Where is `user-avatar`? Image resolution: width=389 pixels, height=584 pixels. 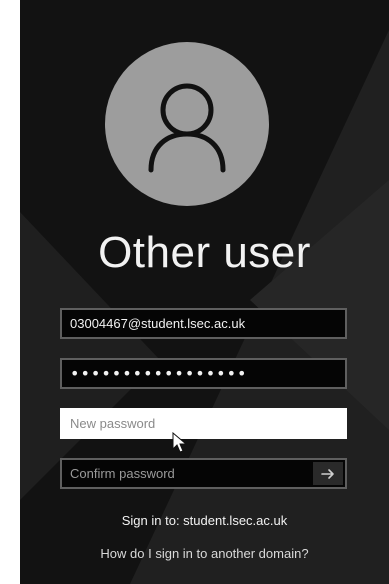 user-avatar is located at coordinates (187, 124).